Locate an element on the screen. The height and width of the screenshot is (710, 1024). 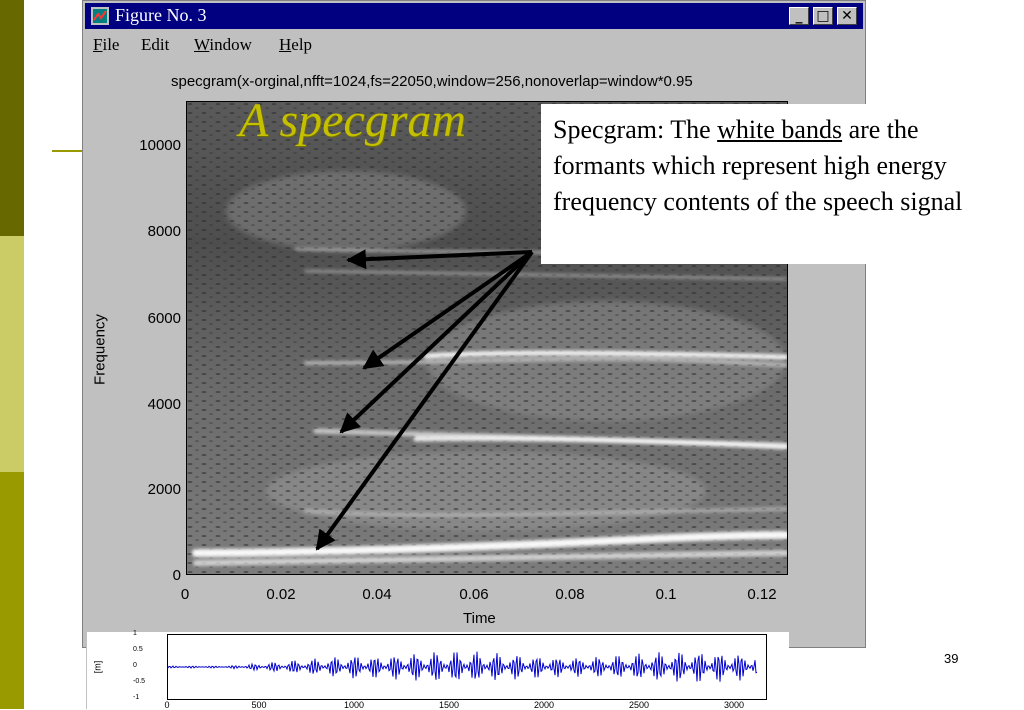
x-tick-label: 0.04 is located at coordinates (377, 594).